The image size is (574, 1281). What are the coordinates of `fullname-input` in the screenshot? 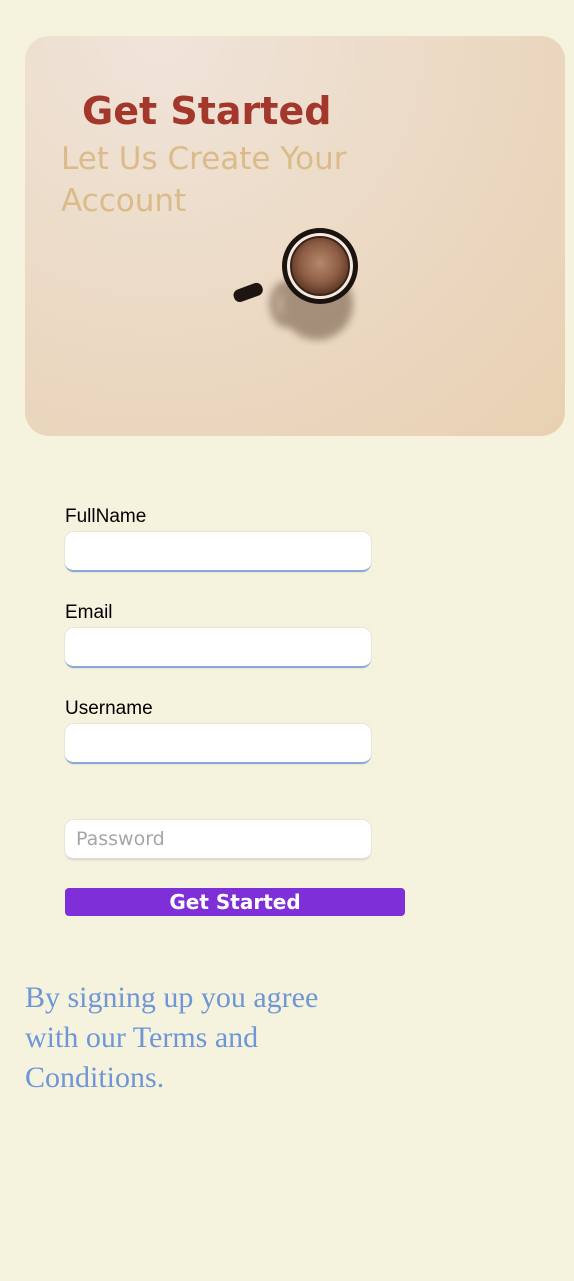 It's located at (218, 552).